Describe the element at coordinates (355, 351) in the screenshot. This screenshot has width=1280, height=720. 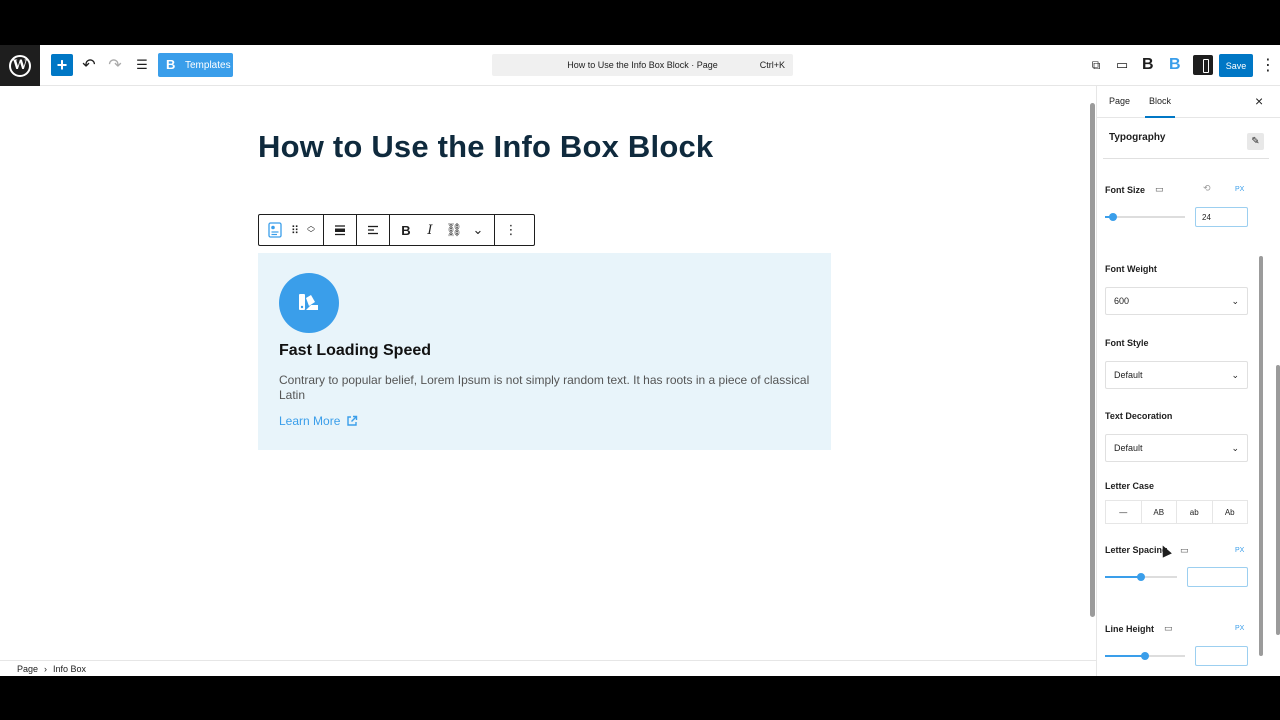
I see `info-box-title: Fast Loading Speed` at that location.